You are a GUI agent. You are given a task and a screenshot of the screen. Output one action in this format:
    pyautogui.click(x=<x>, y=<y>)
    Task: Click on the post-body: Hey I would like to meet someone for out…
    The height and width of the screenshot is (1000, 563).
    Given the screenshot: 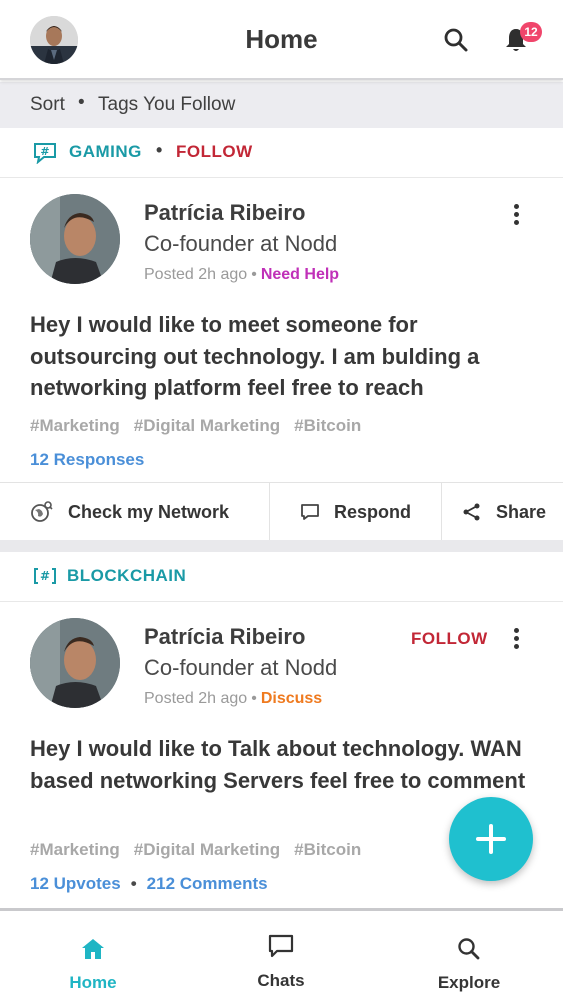 What is the action you would take?
    pyautogui.click(x=255, y=356)
    